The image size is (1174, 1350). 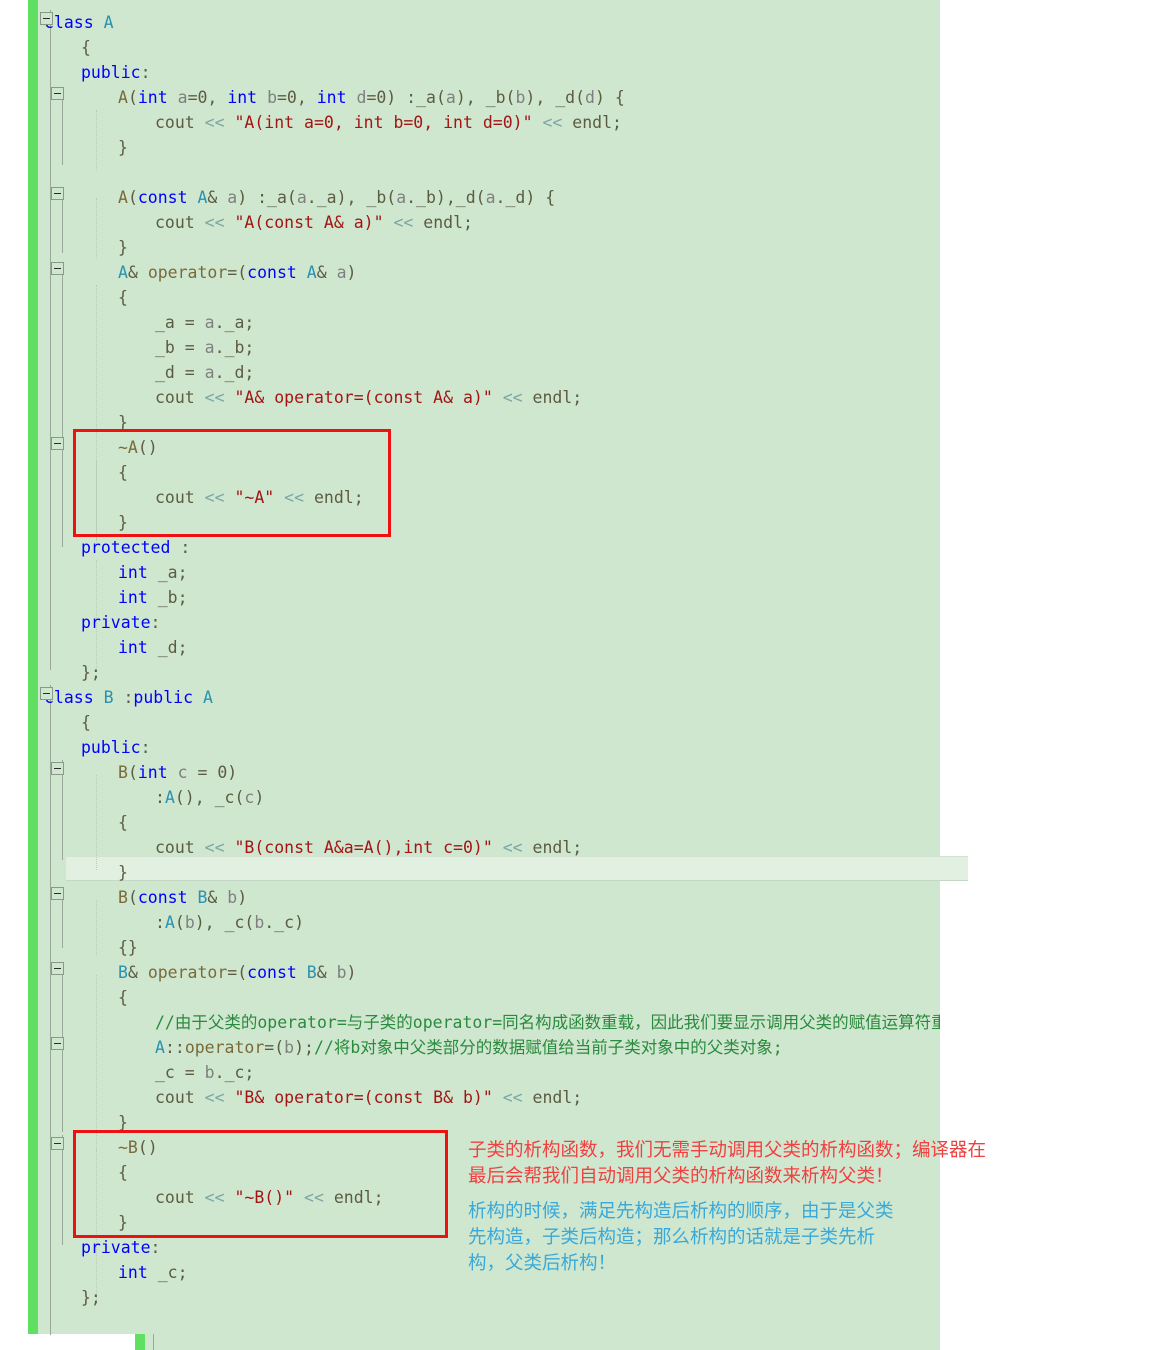 What do you see at coordinates (727, 1150) in the screenshot?
I see `annotation-line: 子类的析构函数，我们无需手动调用父类的析构函数；编译器在` at bounding box center [727, 1150].